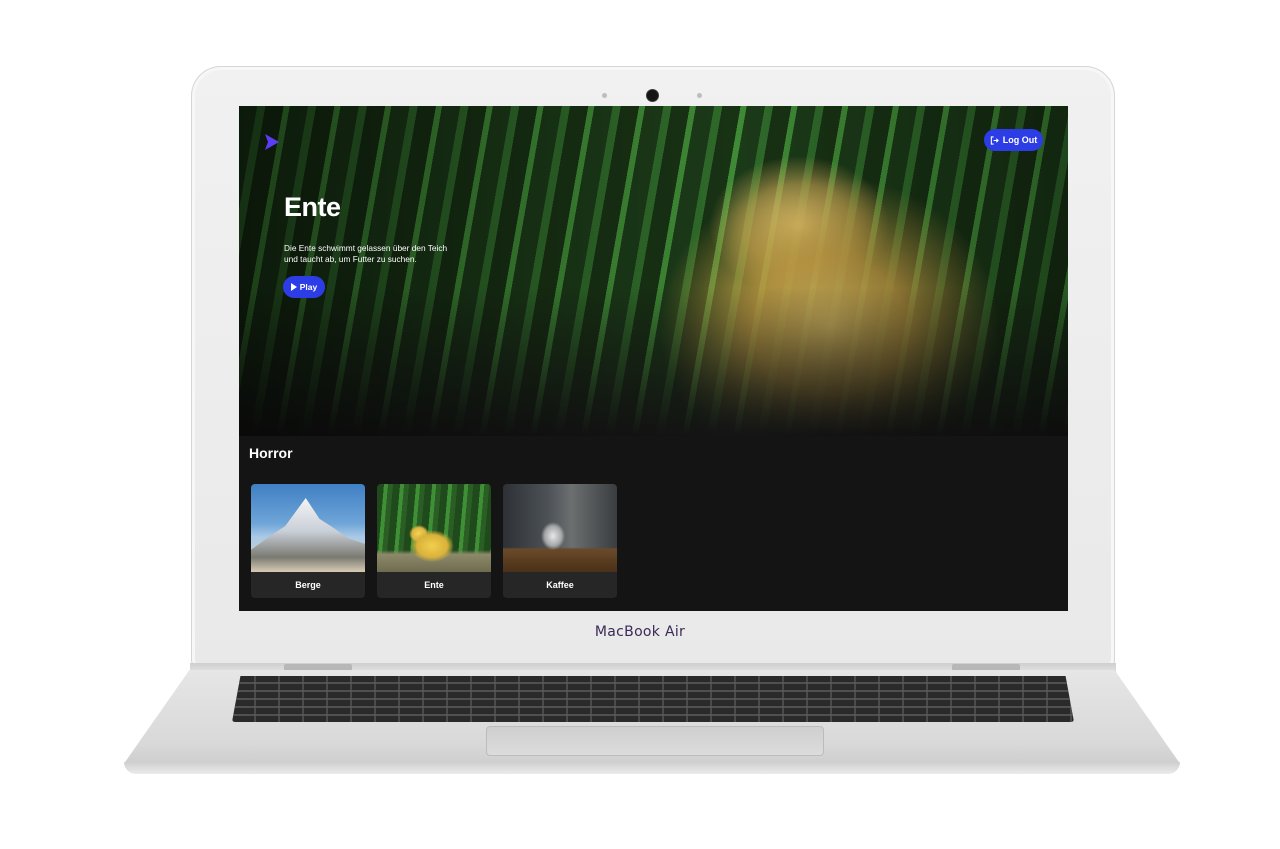 This screenshot has width=1280, height=849. I want to click on play-button: Play, so click(304, 287).